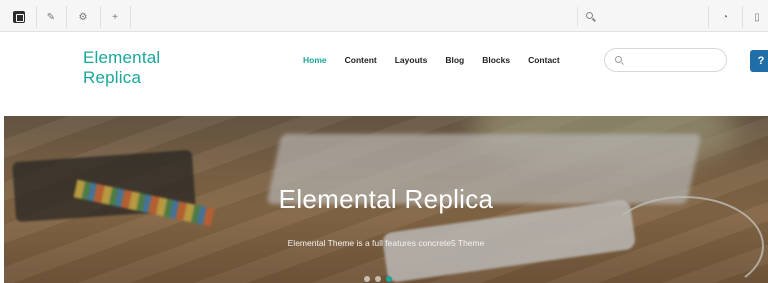 The height and width of the screenshot is (283, 768). I want to click on hero-title: Elemental Replica, so click(386, 199).